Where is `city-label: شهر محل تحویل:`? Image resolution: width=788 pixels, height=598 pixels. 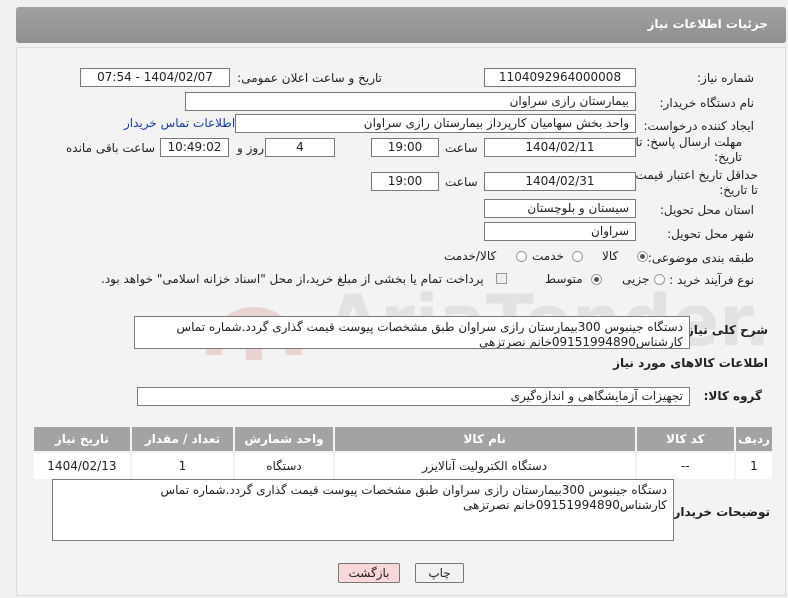
city-label: شهر محل تحویل: is located at coordinates (710, 234).